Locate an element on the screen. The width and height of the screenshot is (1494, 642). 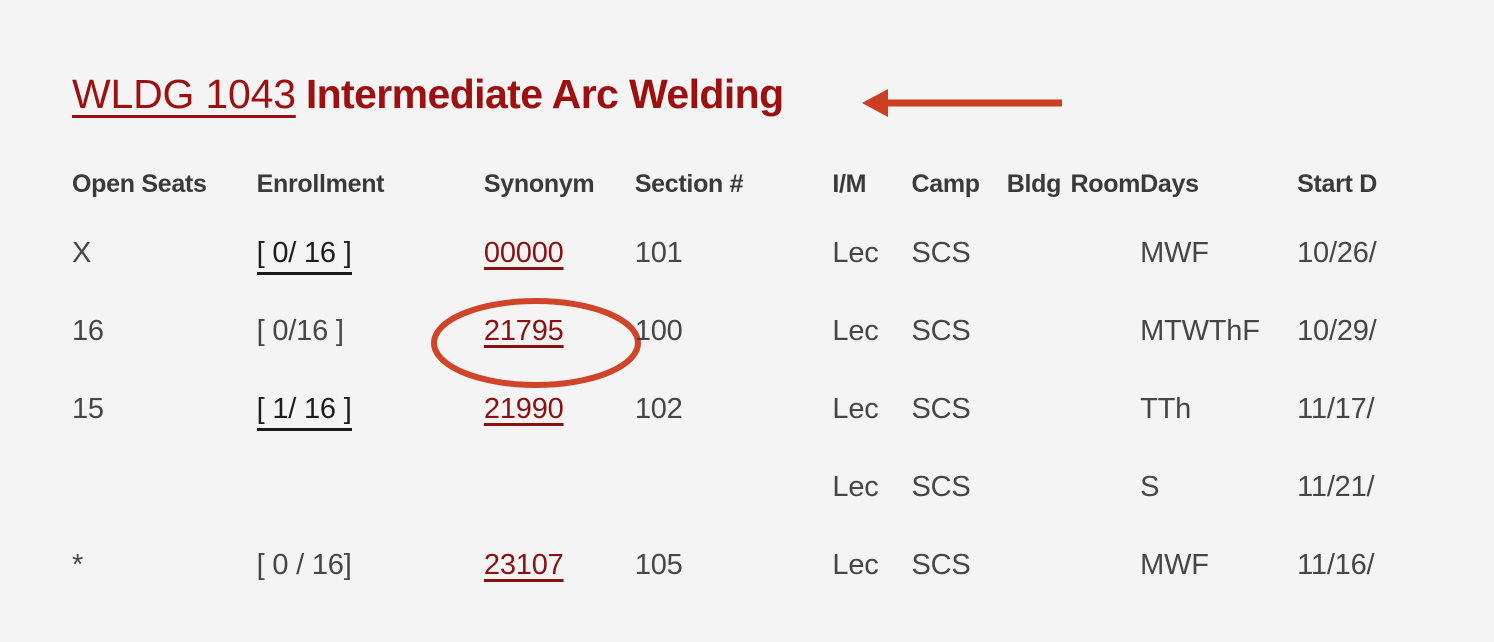
enrollment-value: [ 0 / 16] is located at coordinates (304, 565).